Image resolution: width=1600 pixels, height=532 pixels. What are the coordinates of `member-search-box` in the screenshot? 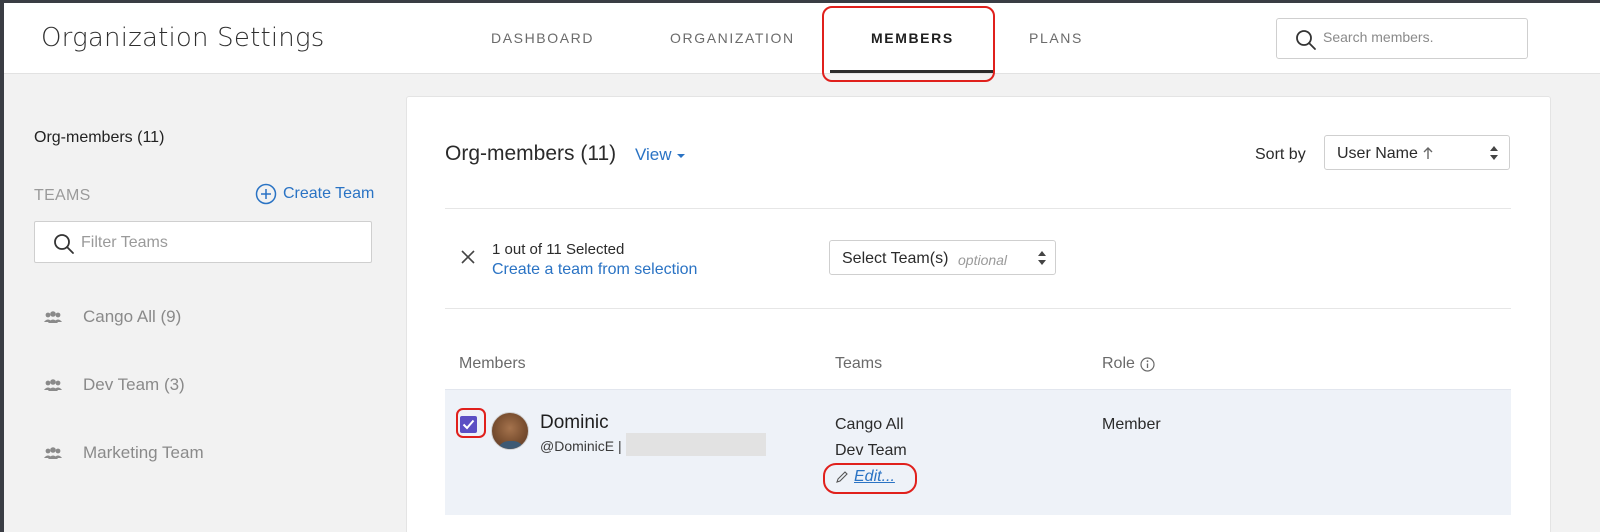 It's located at (1402, 38).